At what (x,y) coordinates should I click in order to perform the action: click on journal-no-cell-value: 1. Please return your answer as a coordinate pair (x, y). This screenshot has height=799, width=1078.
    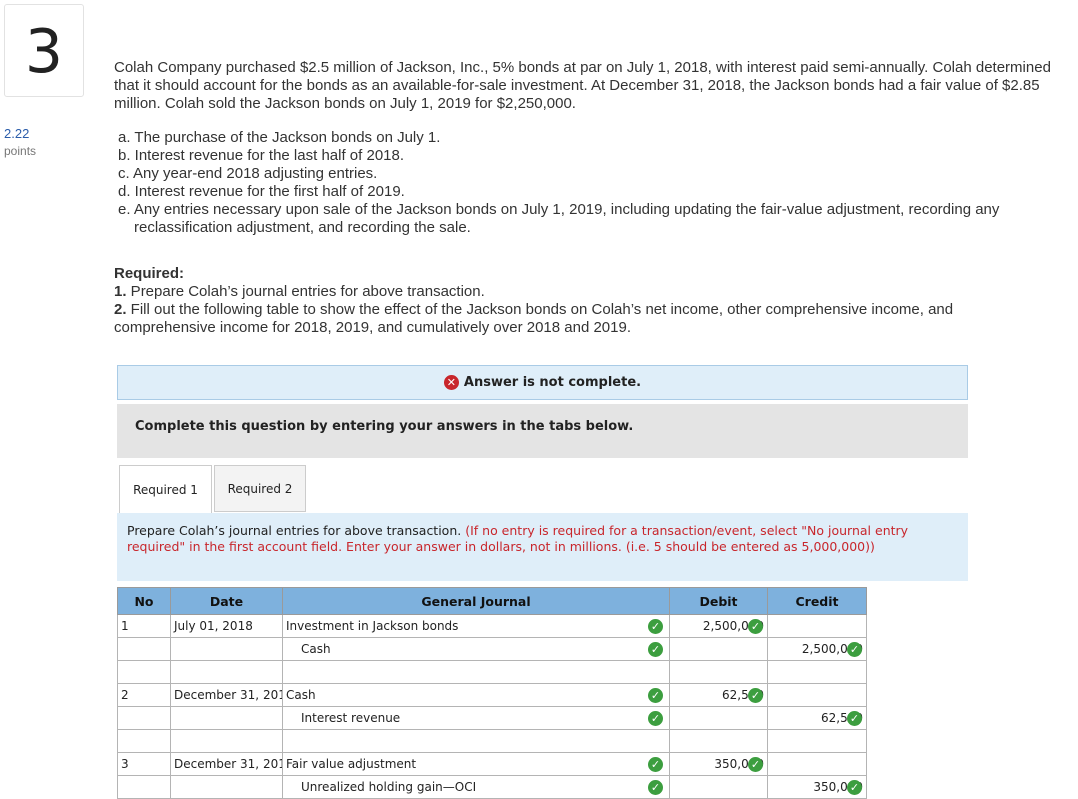
    Looking at the image, I should click on (125, 626).